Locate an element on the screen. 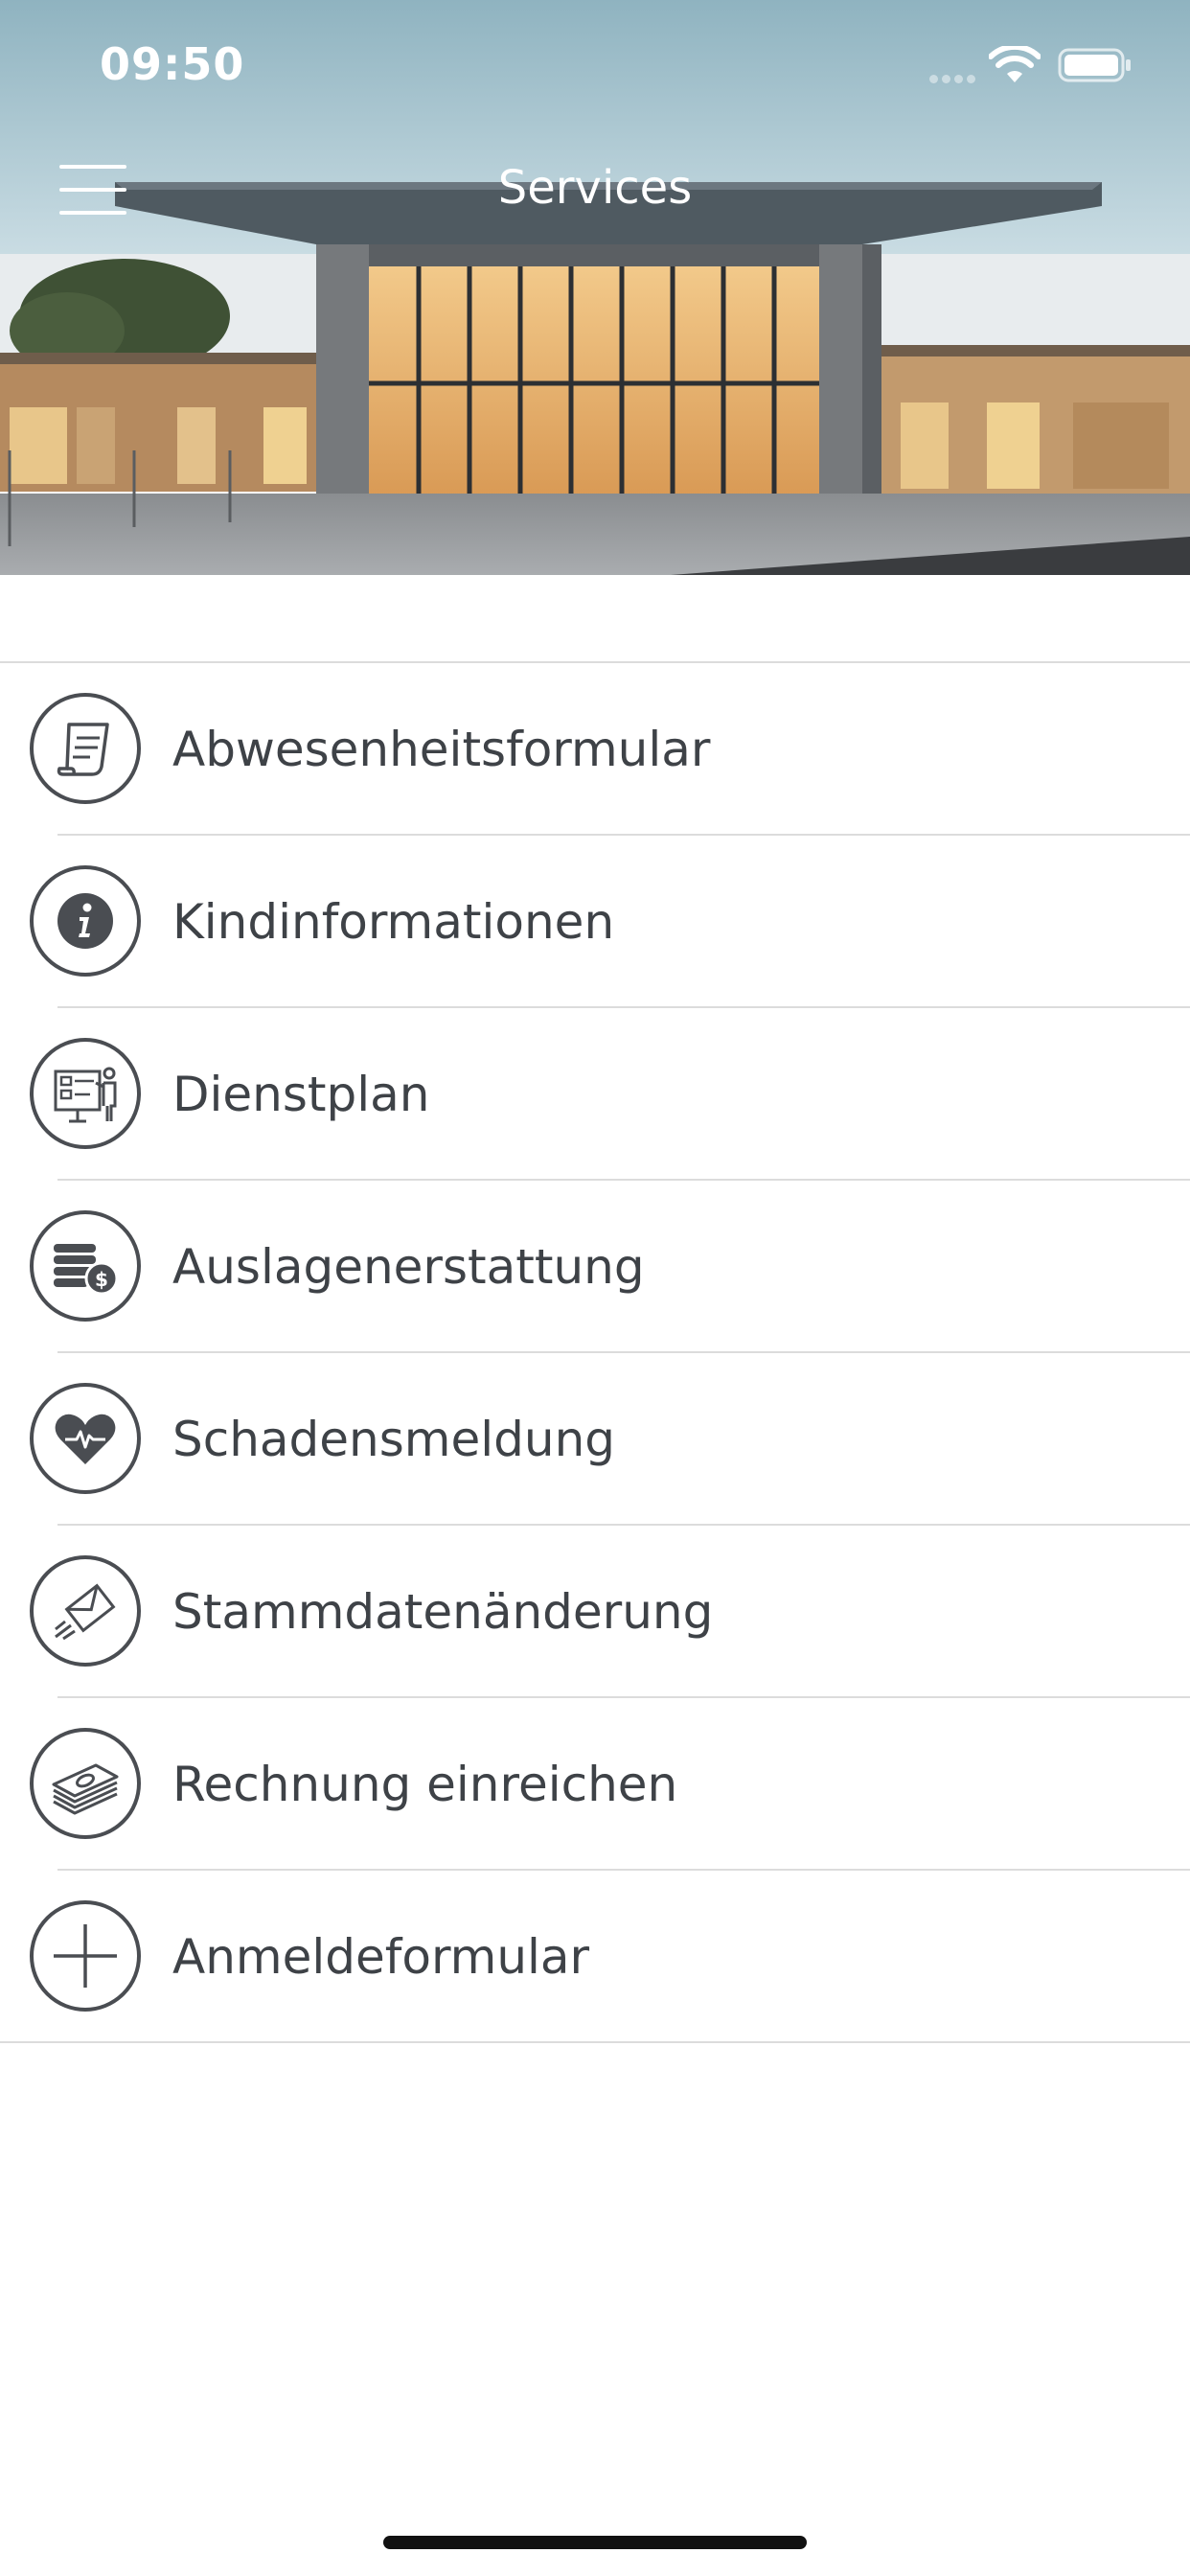 The width and height of the screenshot is (1190, 2576). list-item-label: Schadensmeldung is located at coordinates (394, 1439).